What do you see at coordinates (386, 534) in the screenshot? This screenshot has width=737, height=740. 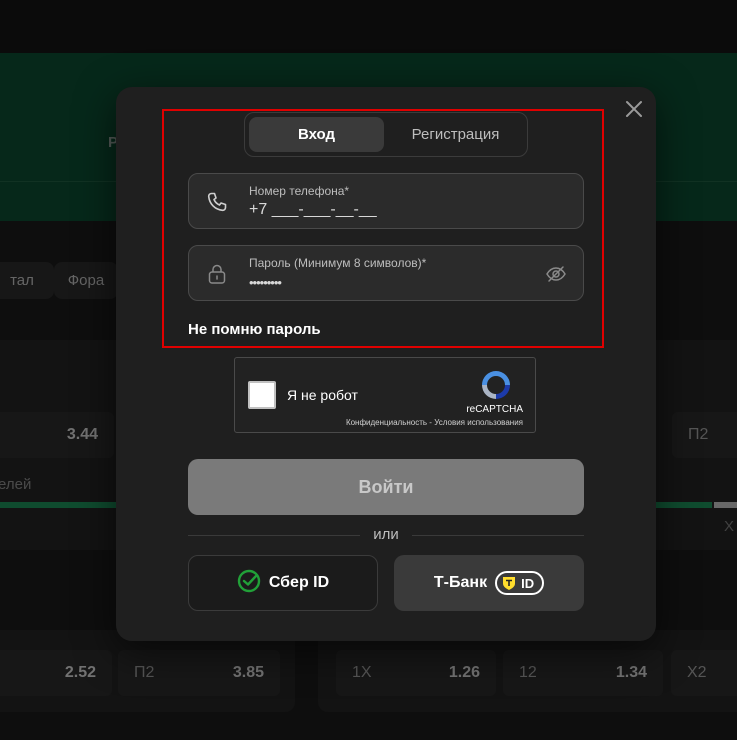 I see `or-label: или` at bounding box center [386, 534].